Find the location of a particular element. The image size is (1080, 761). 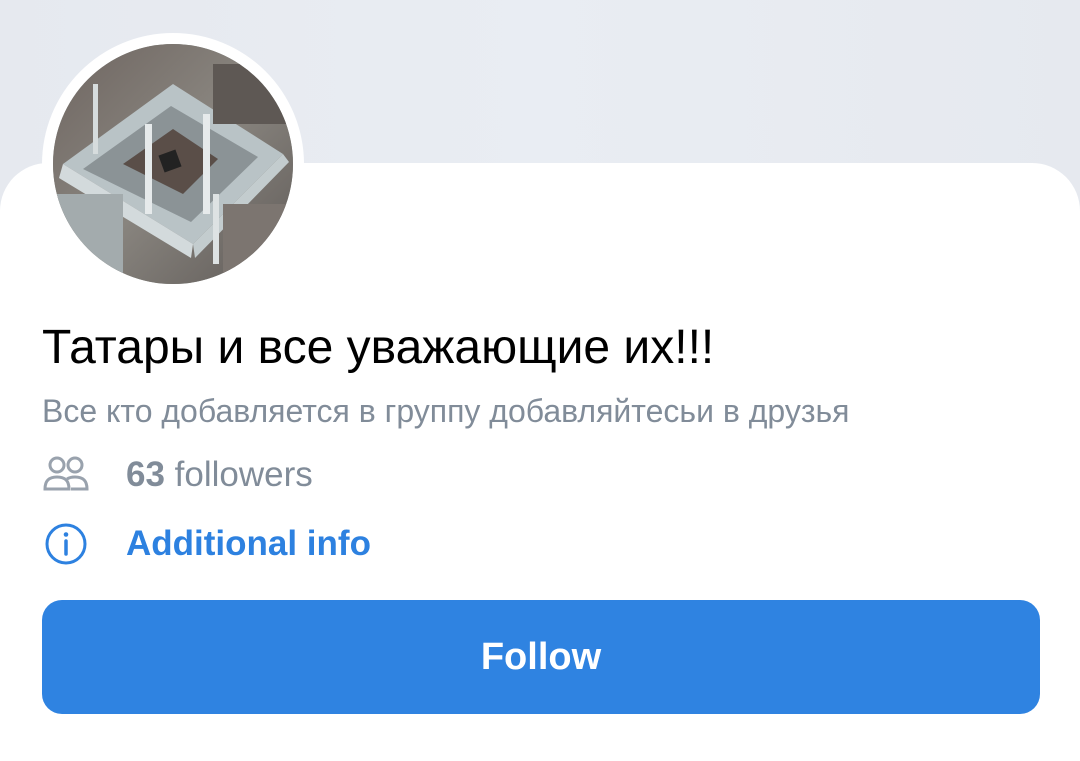

avatar is located at coordinates (173, 164).